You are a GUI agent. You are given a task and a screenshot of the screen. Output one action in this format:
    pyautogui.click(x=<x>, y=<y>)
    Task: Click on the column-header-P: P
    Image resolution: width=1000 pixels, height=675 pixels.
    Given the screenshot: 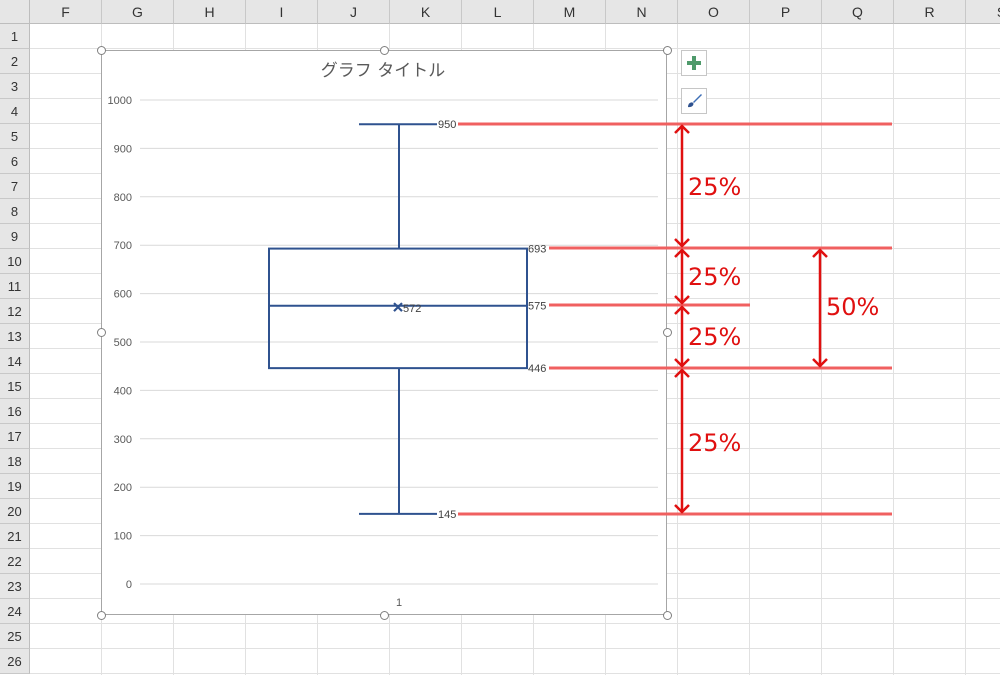 What is the action you would take?
    pyautogui.click(x=786, y=12)
    